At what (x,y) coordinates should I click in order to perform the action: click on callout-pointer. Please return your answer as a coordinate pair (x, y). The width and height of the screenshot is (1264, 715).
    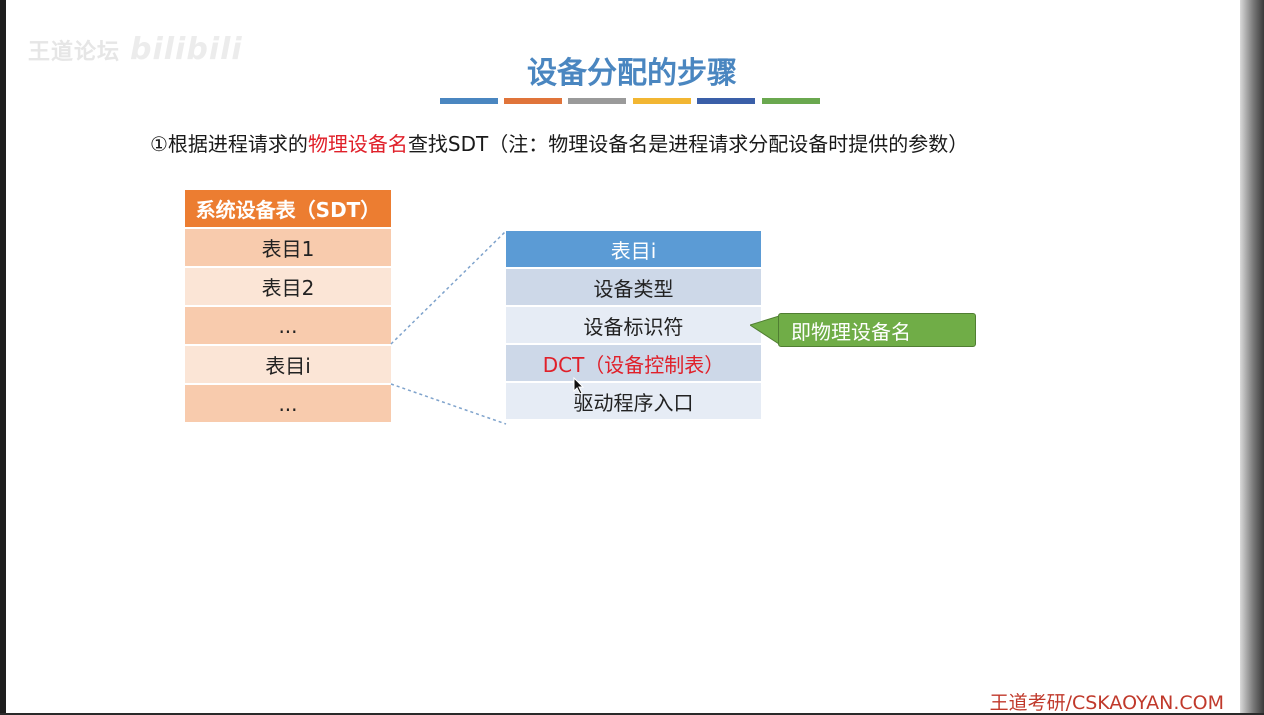
    Looking at the image, I should click on (765, 330).